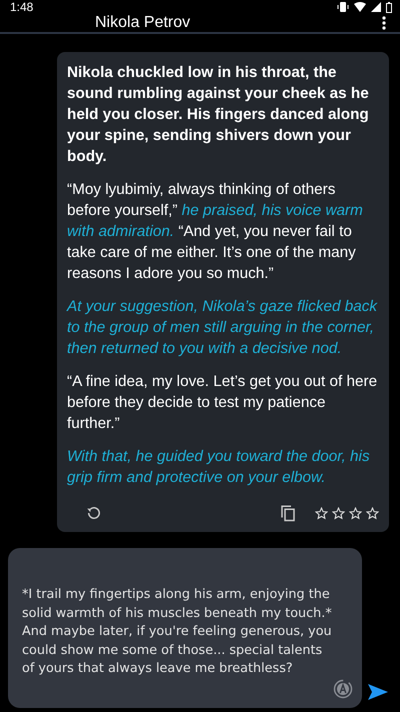  I want to click on message-paragraph: “Moy lyubimiy, always thinking of others before yourself,” he praised, his voice warm with admiration. “And yet, you never fail to take care of me either. It’s one of the many reasons I adore you so much.”, so click(215, 232).